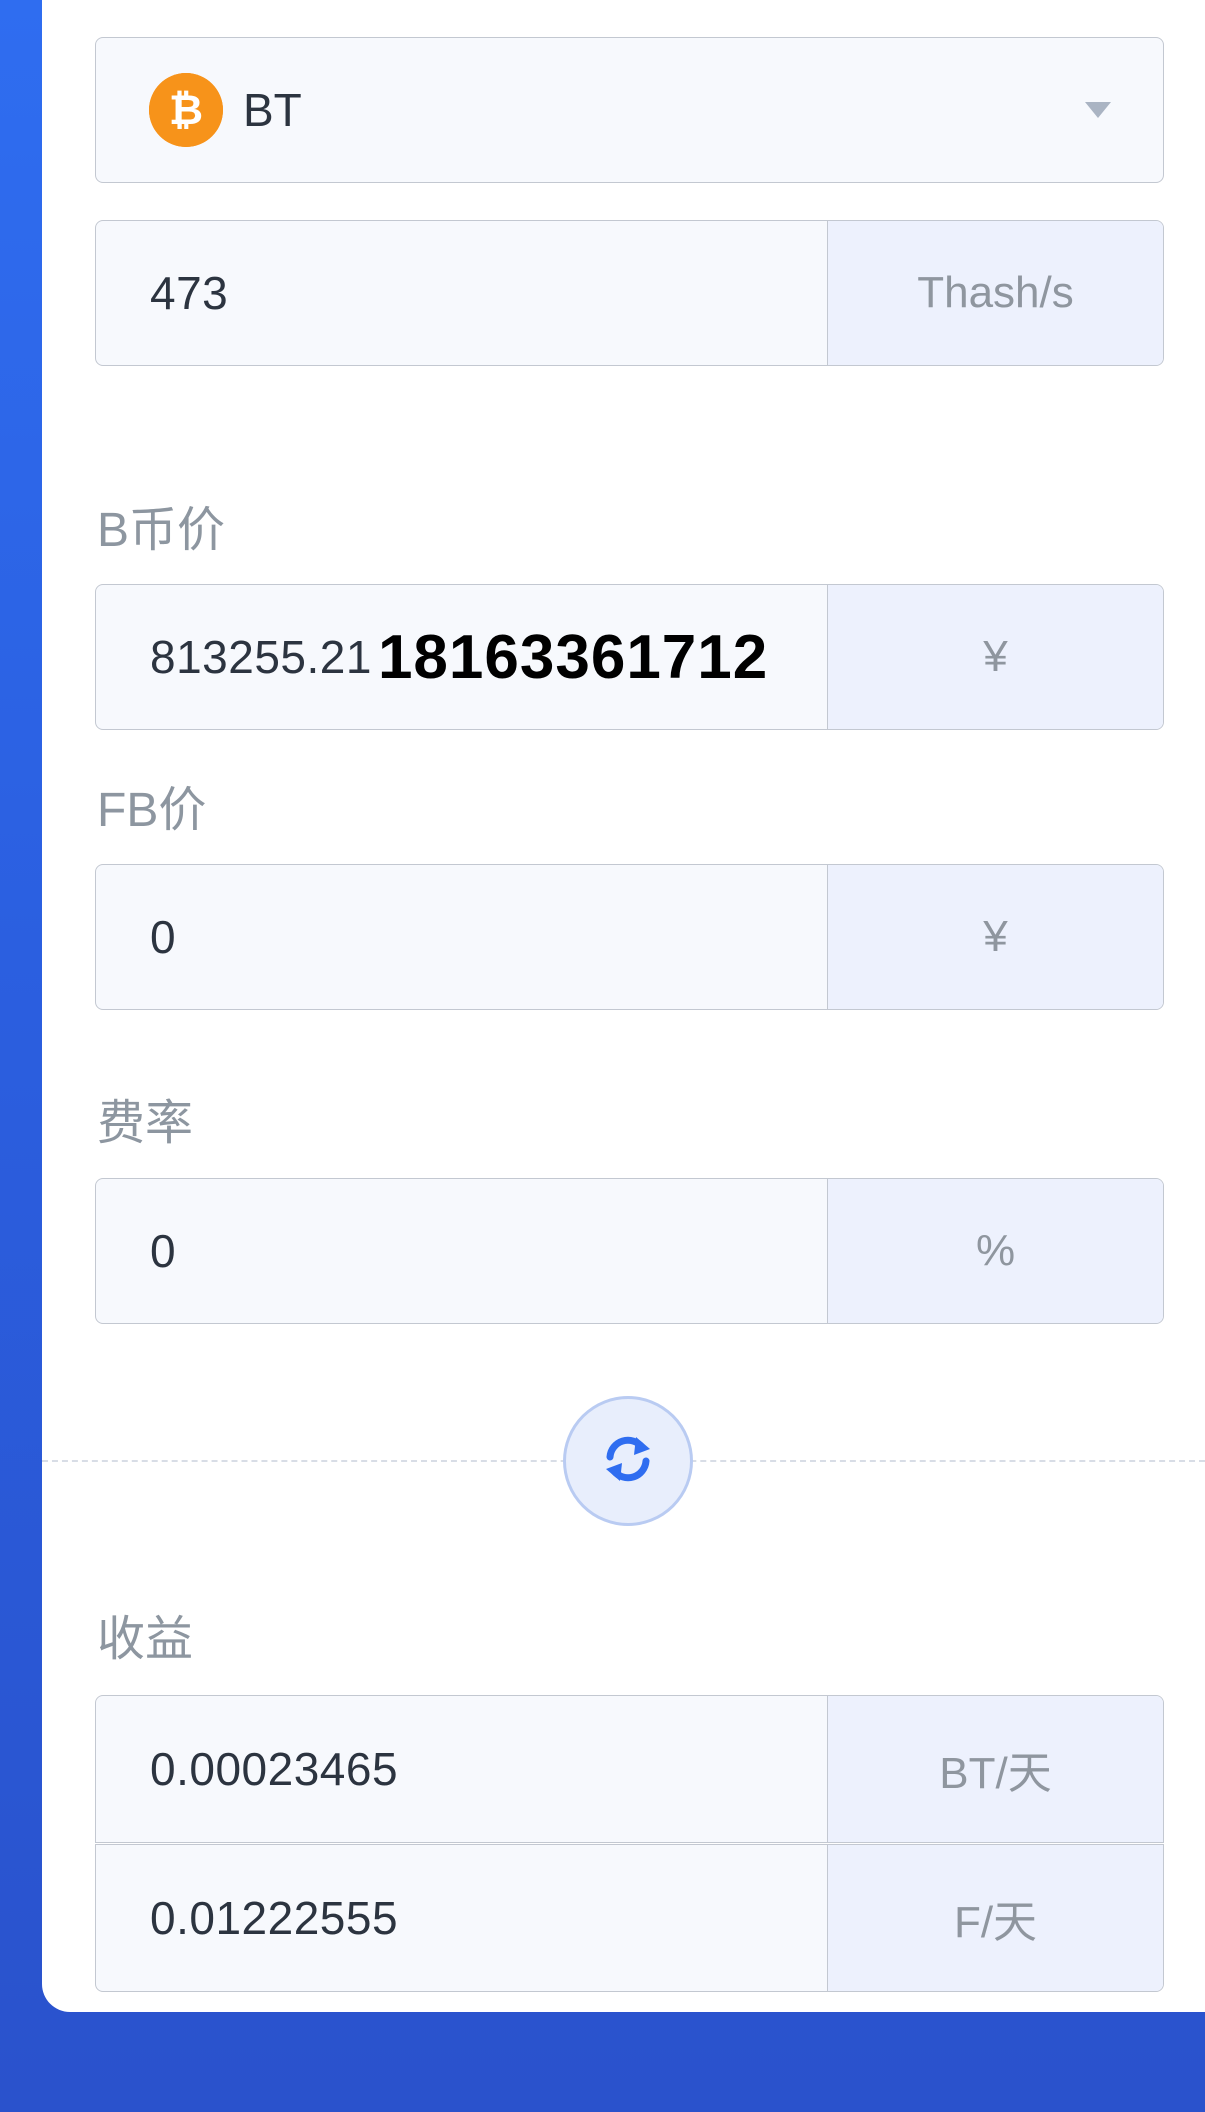  I want to click on swap-icon, so click(628, 1461).